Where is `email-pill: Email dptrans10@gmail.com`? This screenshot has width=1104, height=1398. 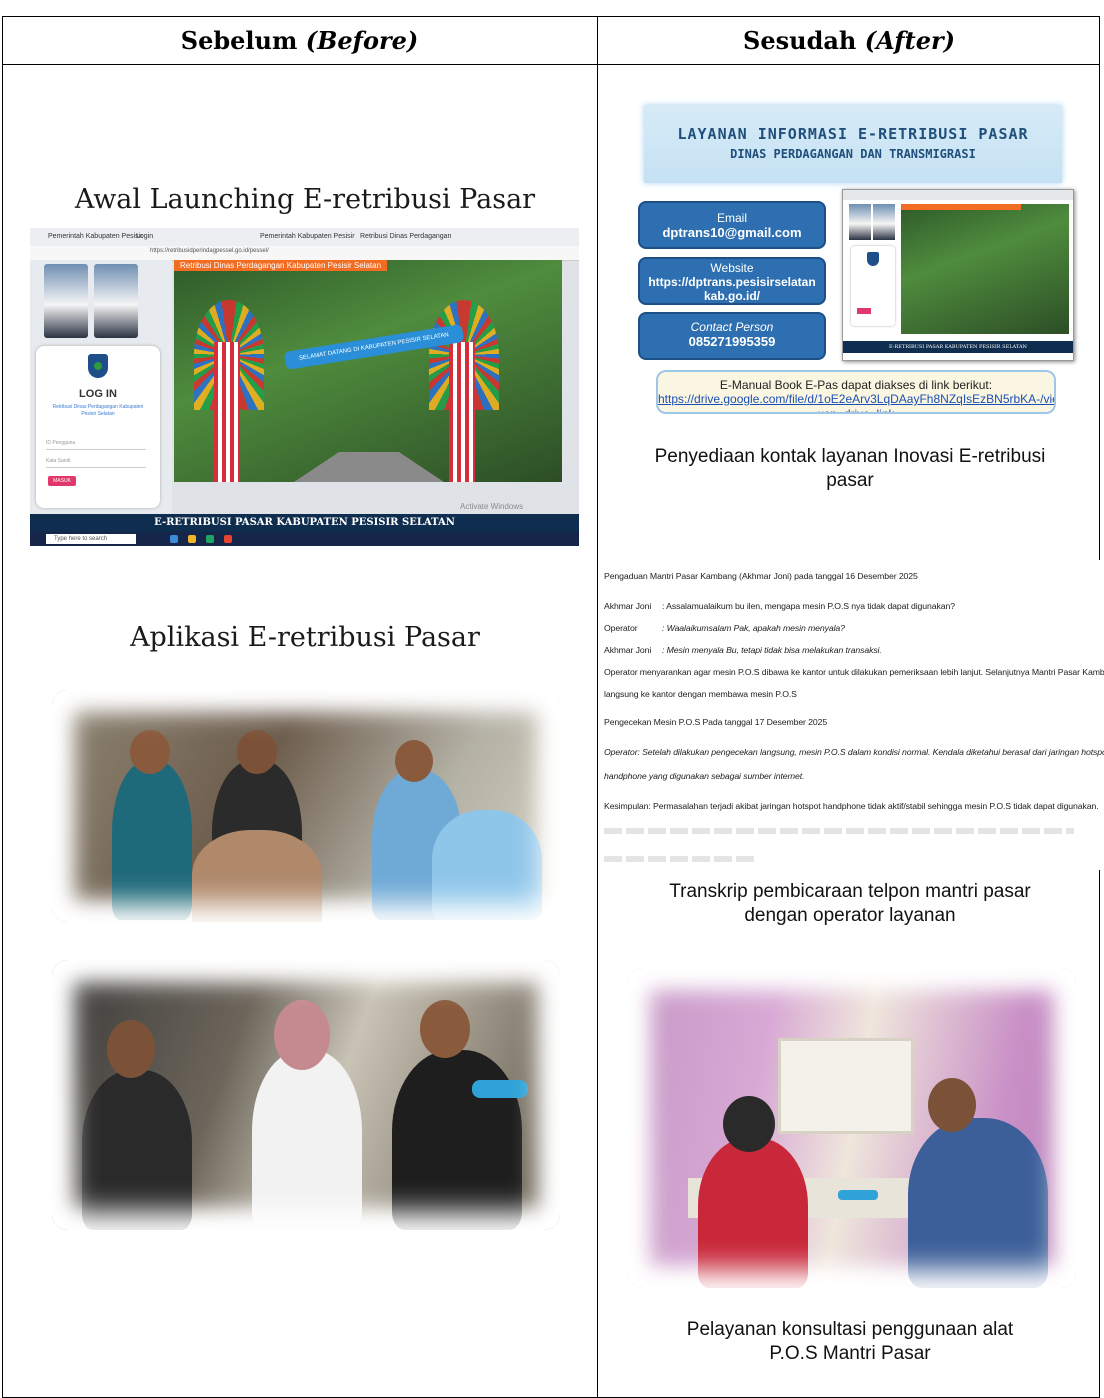 email-pill: Email dptrans10@gmail.com is located at coordinates (732, 225).